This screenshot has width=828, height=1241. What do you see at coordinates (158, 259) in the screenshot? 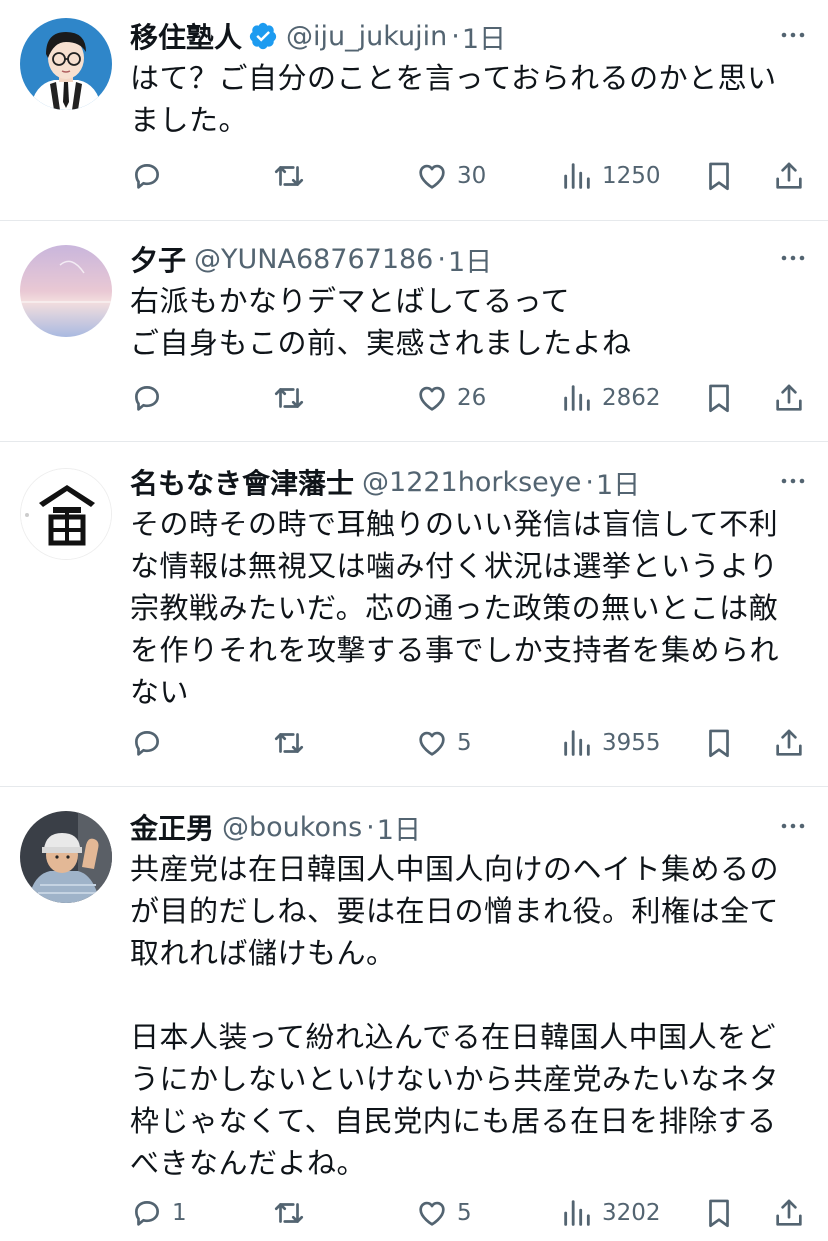
I see `display-name: 夕子` at bounding box center [158, 259].